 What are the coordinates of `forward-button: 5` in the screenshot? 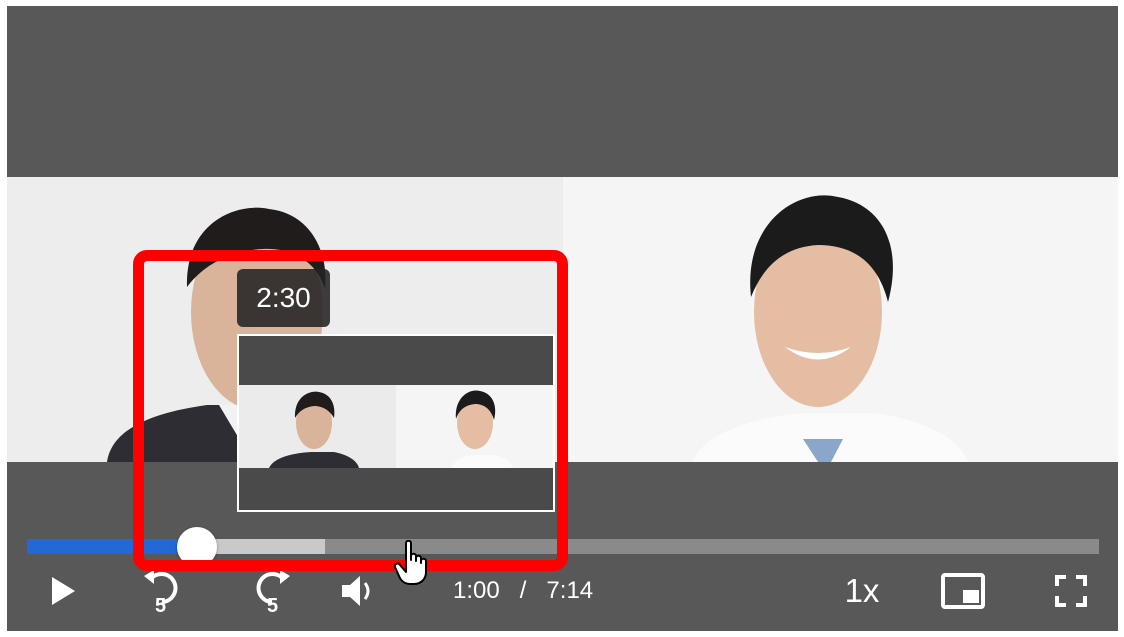 It's located at (272, 591).